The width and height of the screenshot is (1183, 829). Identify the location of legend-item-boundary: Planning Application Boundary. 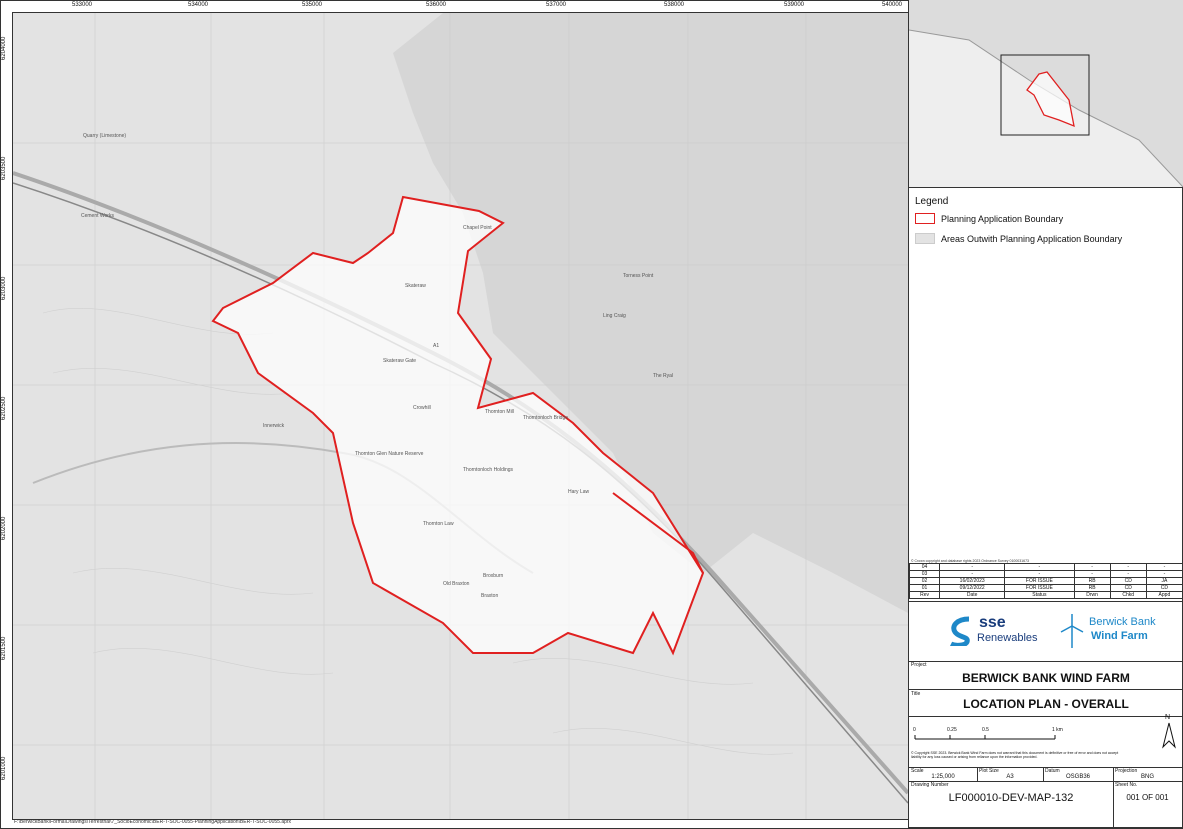
(989, 218).